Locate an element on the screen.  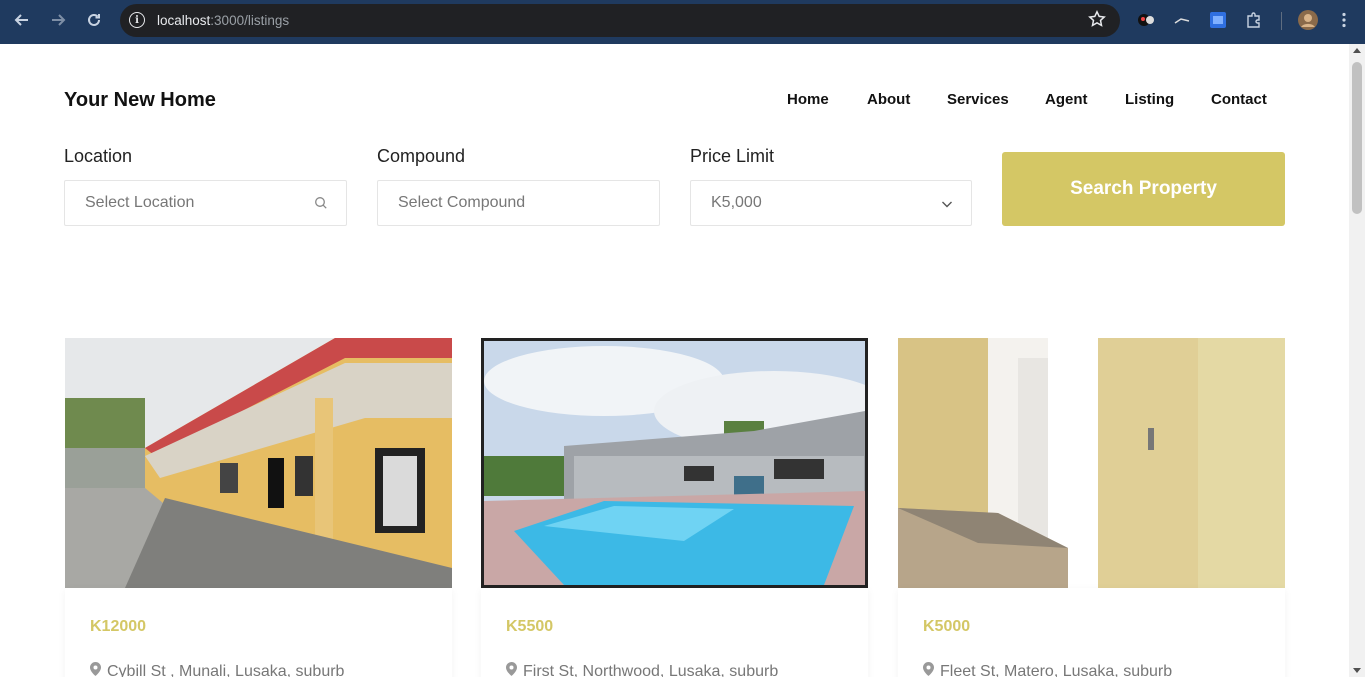
listing-address: Fleet St, Matero, Lusaka, suburb is located at coordinates (1047, 669).